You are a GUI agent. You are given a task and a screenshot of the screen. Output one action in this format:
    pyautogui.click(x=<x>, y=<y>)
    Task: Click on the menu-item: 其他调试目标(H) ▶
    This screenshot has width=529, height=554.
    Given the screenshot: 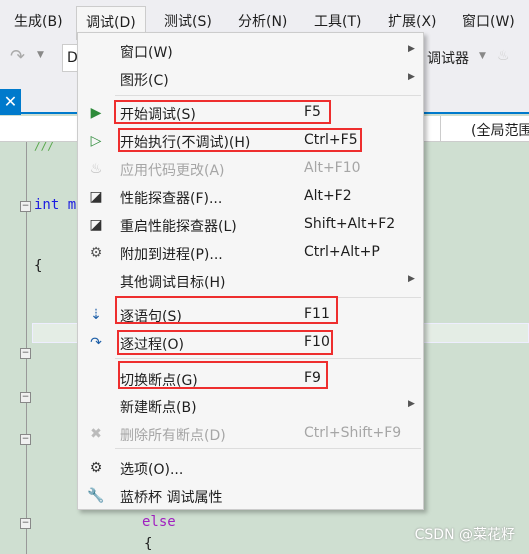 What is the action you would take?
    pyautogui.click(x=250, y=281)
    